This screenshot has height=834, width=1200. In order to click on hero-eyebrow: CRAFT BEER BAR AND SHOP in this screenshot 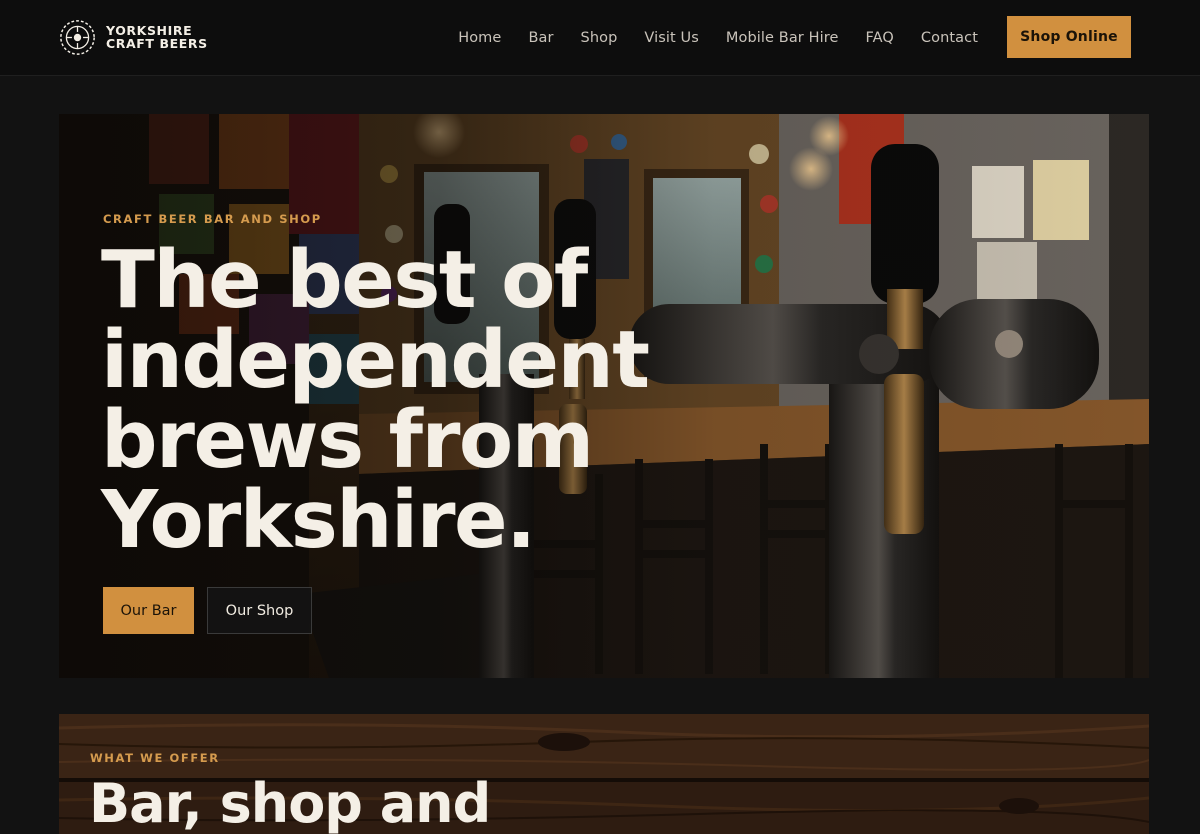, I will do `click(212, 219)`.